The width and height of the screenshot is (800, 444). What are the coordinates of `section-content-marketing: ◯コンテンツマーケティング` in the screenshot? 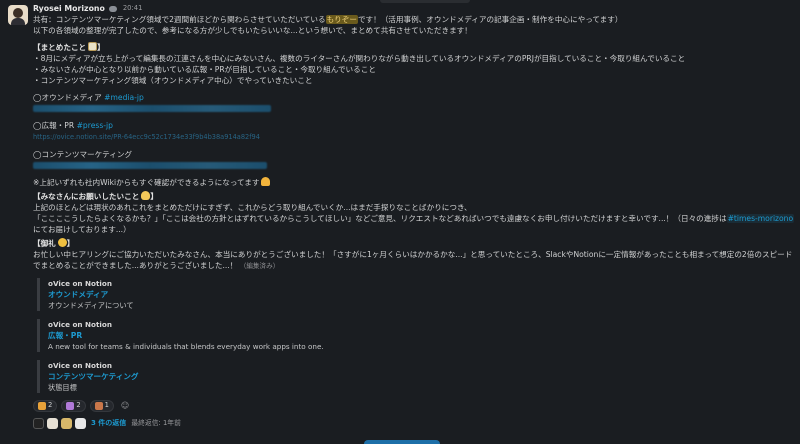 It's located at (413, 154).